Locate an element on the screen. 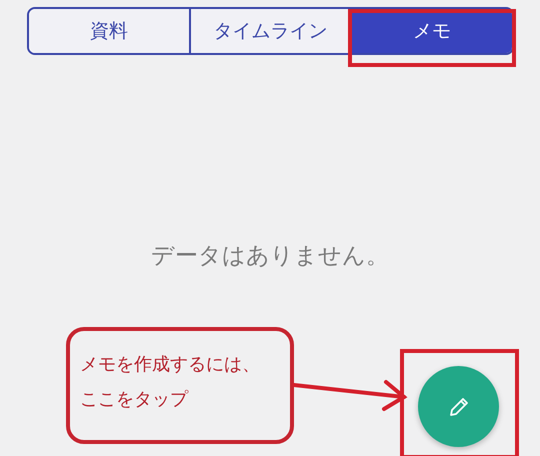 The height and width of the screenshot is (456, 540). pencil-icon is located at coordinates (459, 407).